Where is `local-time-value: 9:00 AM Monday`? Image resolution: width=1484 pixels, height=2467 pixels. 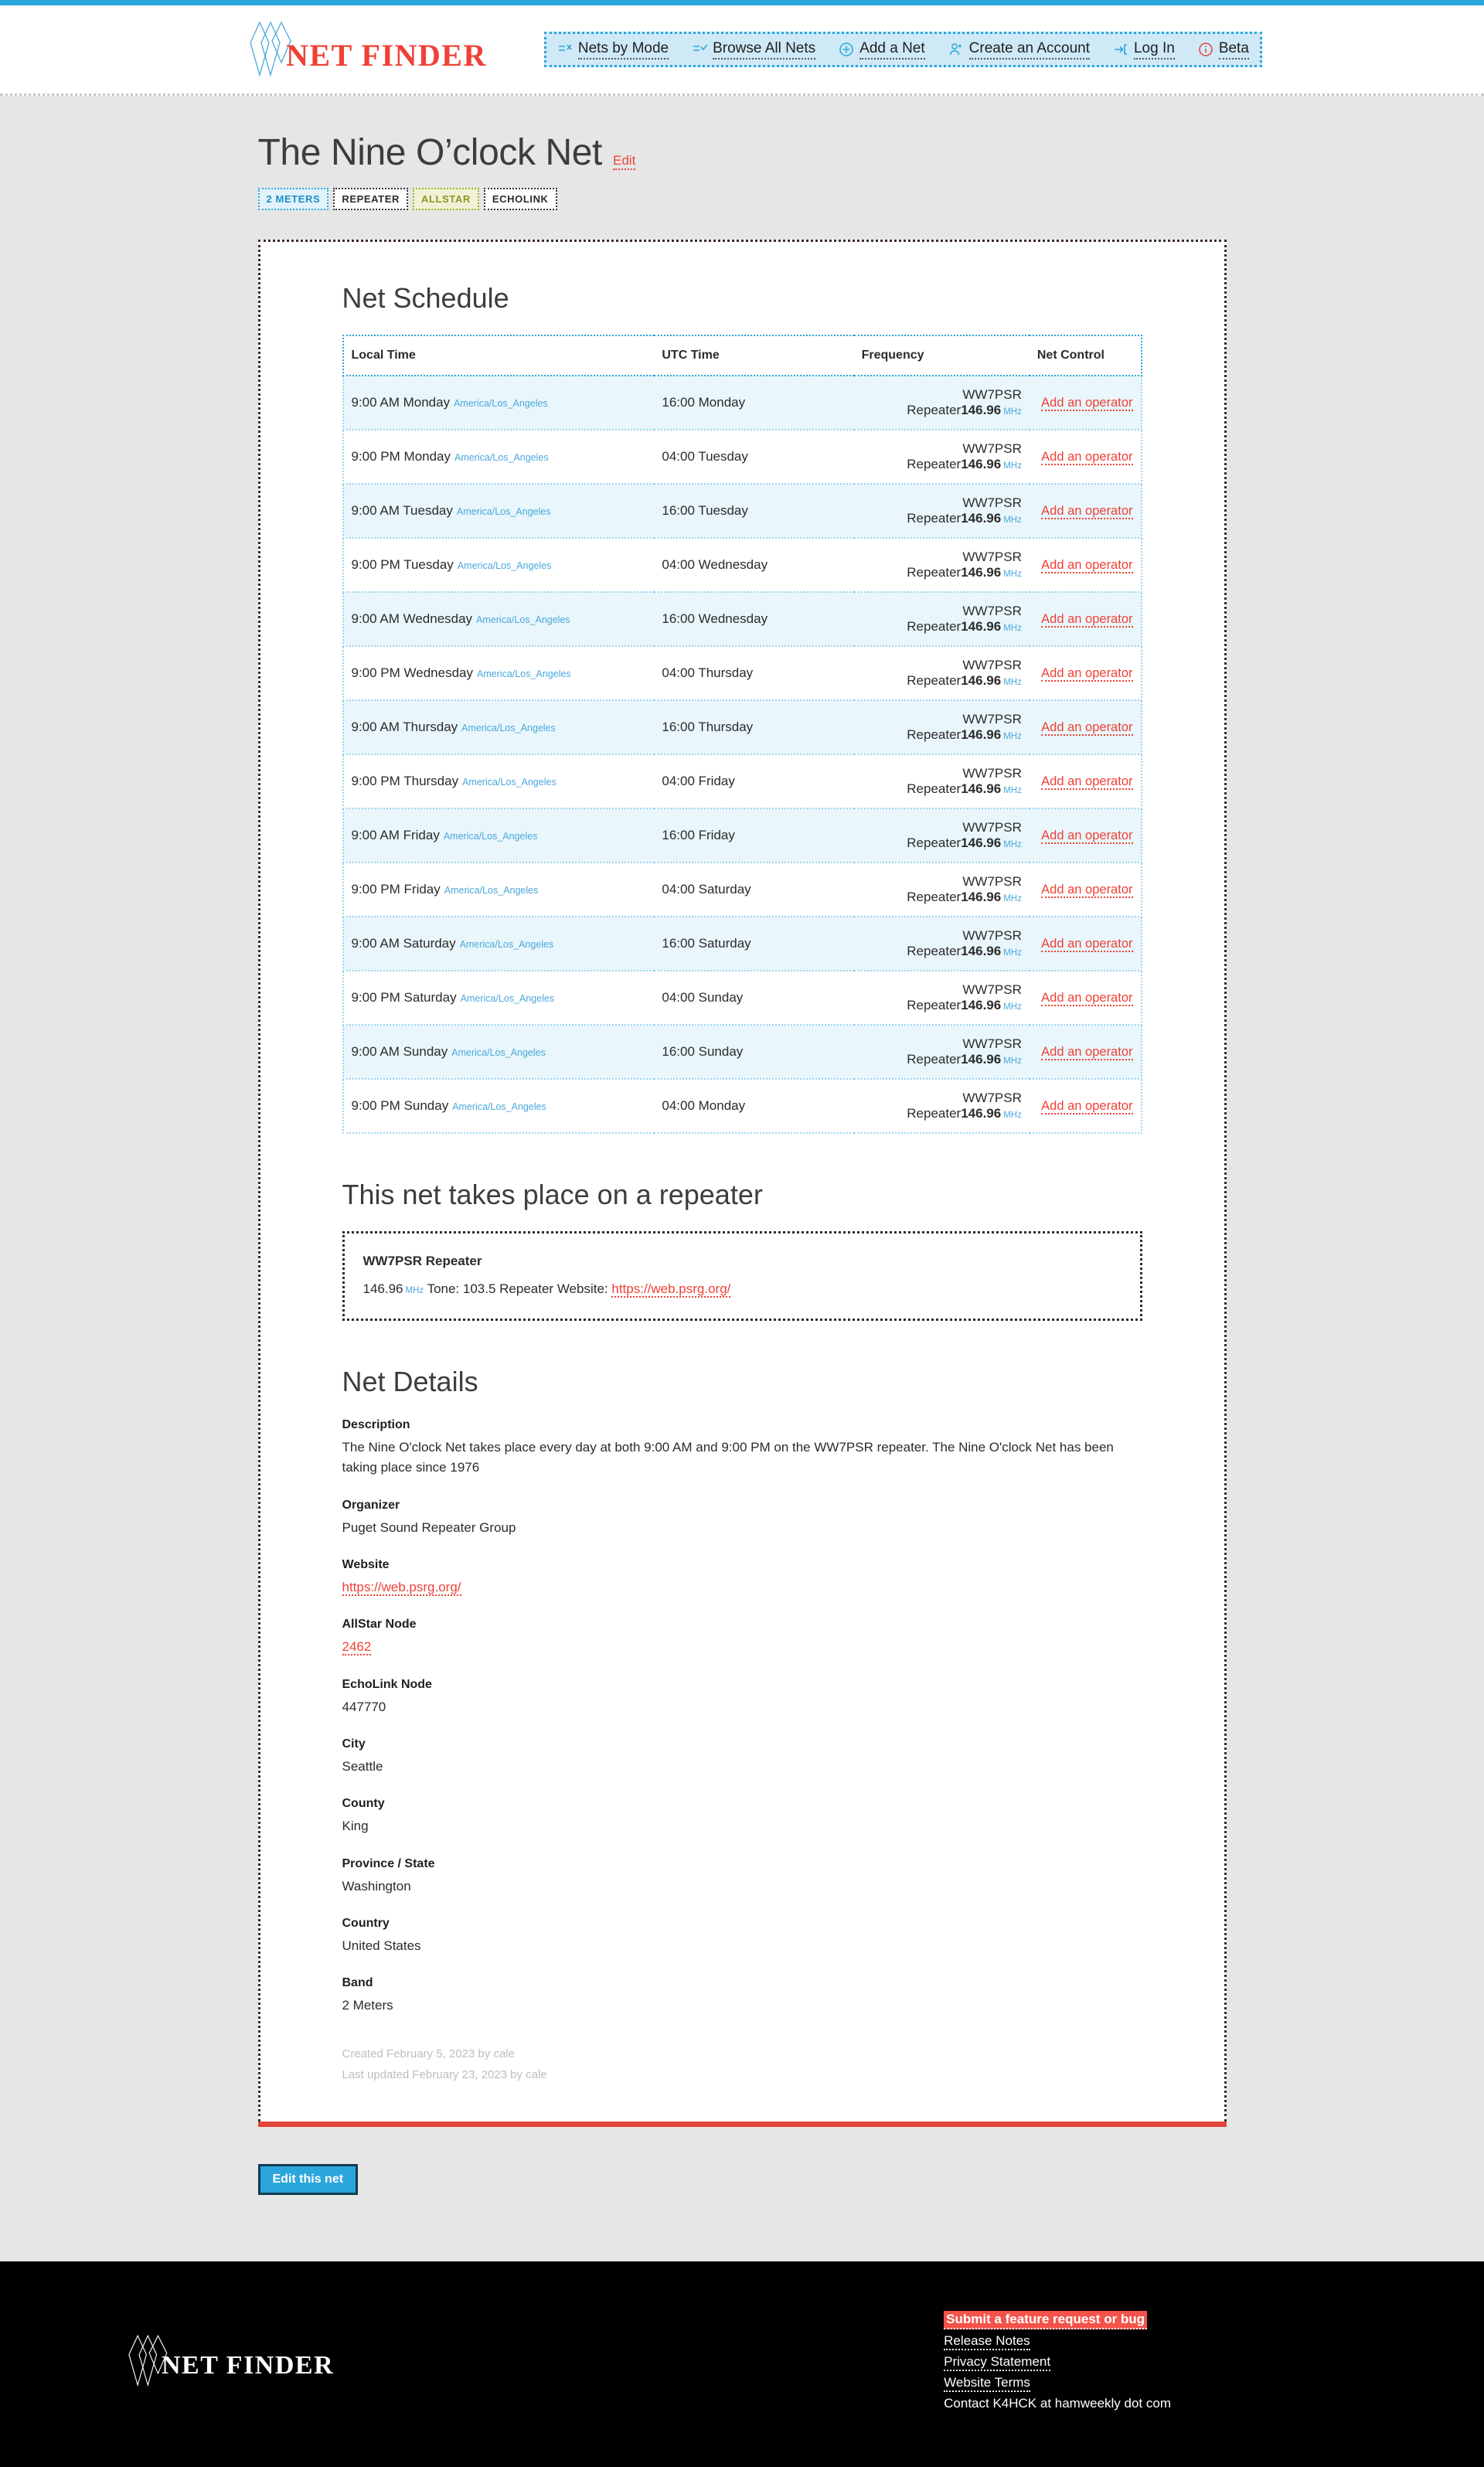 local-time-value: 9:00 AM Monday is located at coordinates (401, 403).